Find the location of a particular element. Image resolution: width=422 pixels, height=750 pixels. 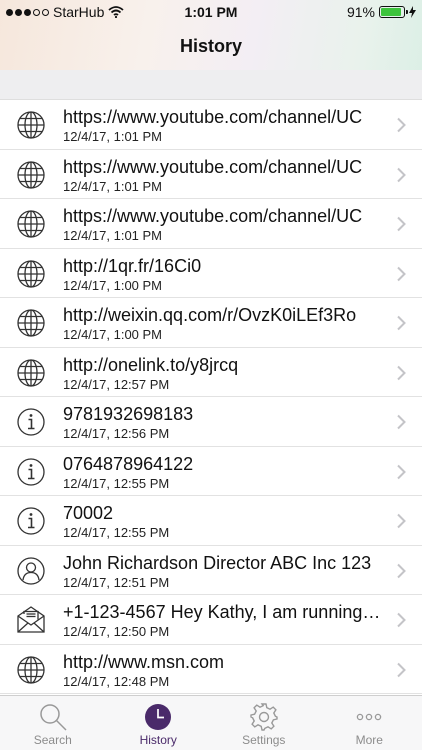

history-item-title: John Richardson Director ABC Inc 123 is located at coordinates (217, 562).